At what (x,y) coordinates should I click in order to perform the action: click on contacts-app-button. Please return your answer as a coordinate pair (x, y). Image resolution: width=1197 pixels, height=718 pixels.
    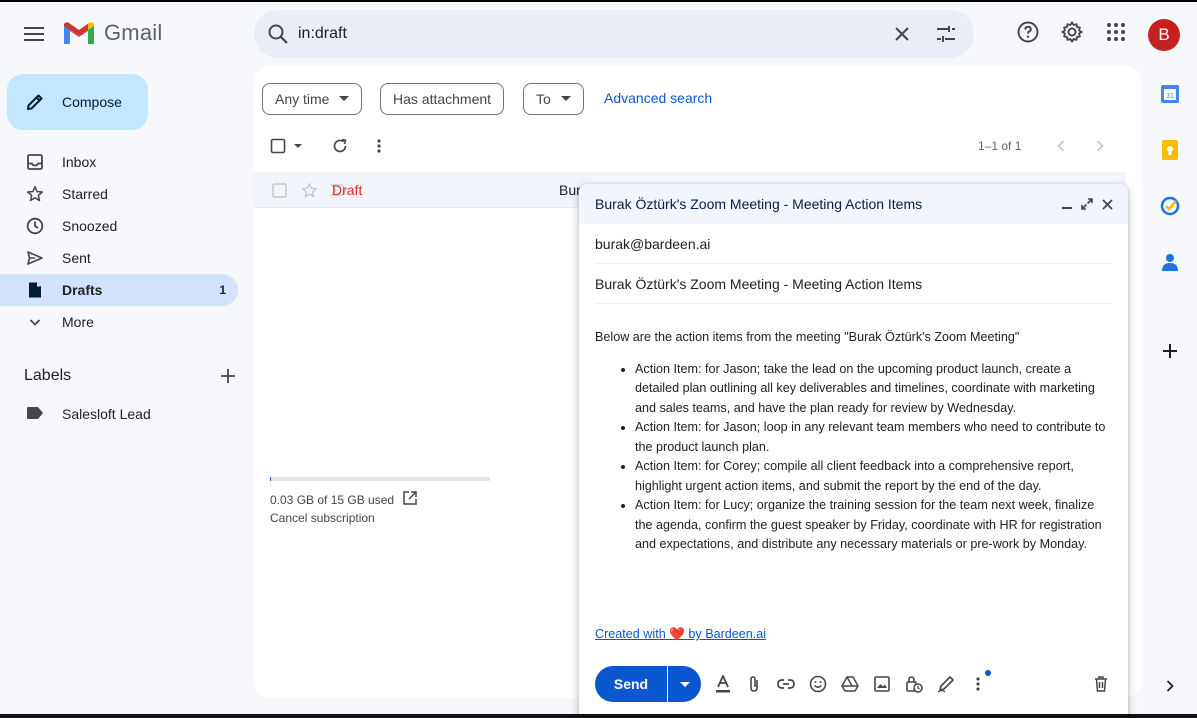
    Looking at the image, I should click on (1170, 262).